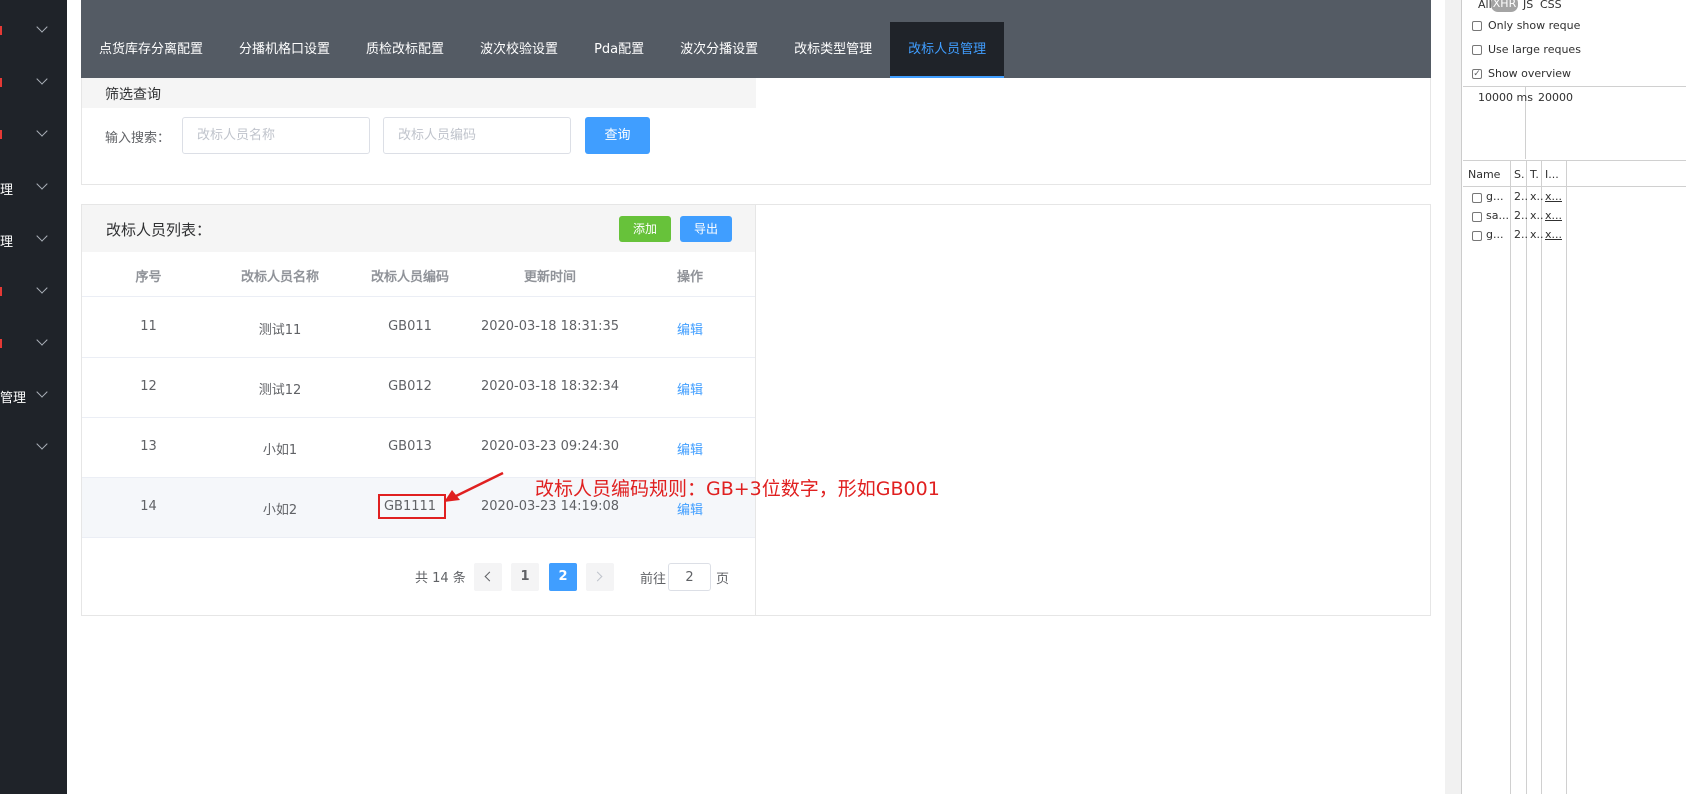  Describe the element at coordinates (1555, 97) in the screenshot. I see `timeline-tick: 20000` at that location.